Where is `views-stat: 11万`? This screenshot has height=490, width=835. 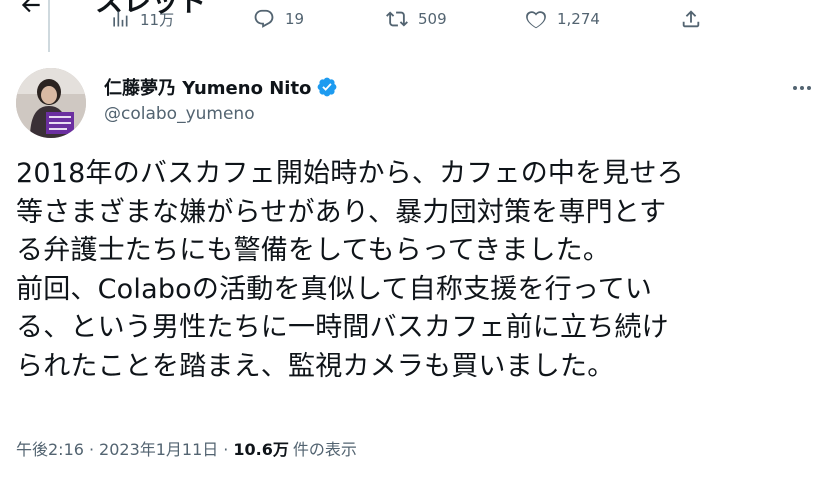 views-stat: 11万 is located at coordinates (142, 19).